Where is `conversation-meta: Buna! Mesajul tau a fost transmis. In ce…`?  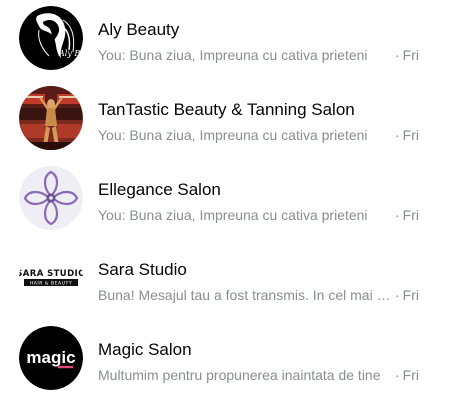 conversation-meta: Buna! Mesajul tau a fost transmis. In ce… is located at coordinates (258, 295).